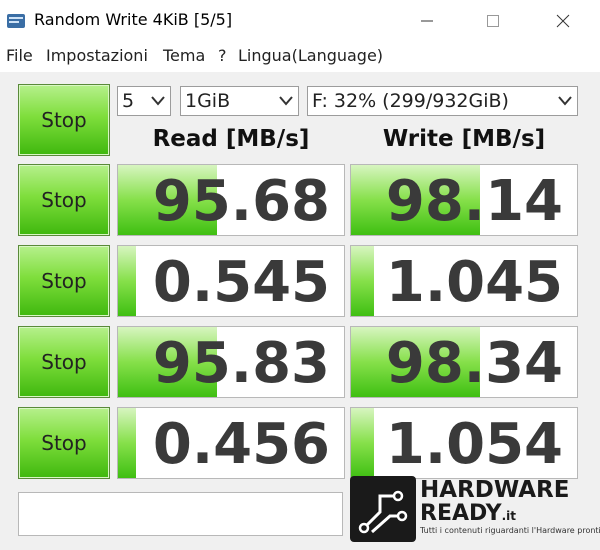 Image resolution: width=600 pixels, height=550 pixels. What do you see at coordinates (464, 139) in the screenshot?
I see `write-header: Write [MB/s]` at bounding box center [464, 139].